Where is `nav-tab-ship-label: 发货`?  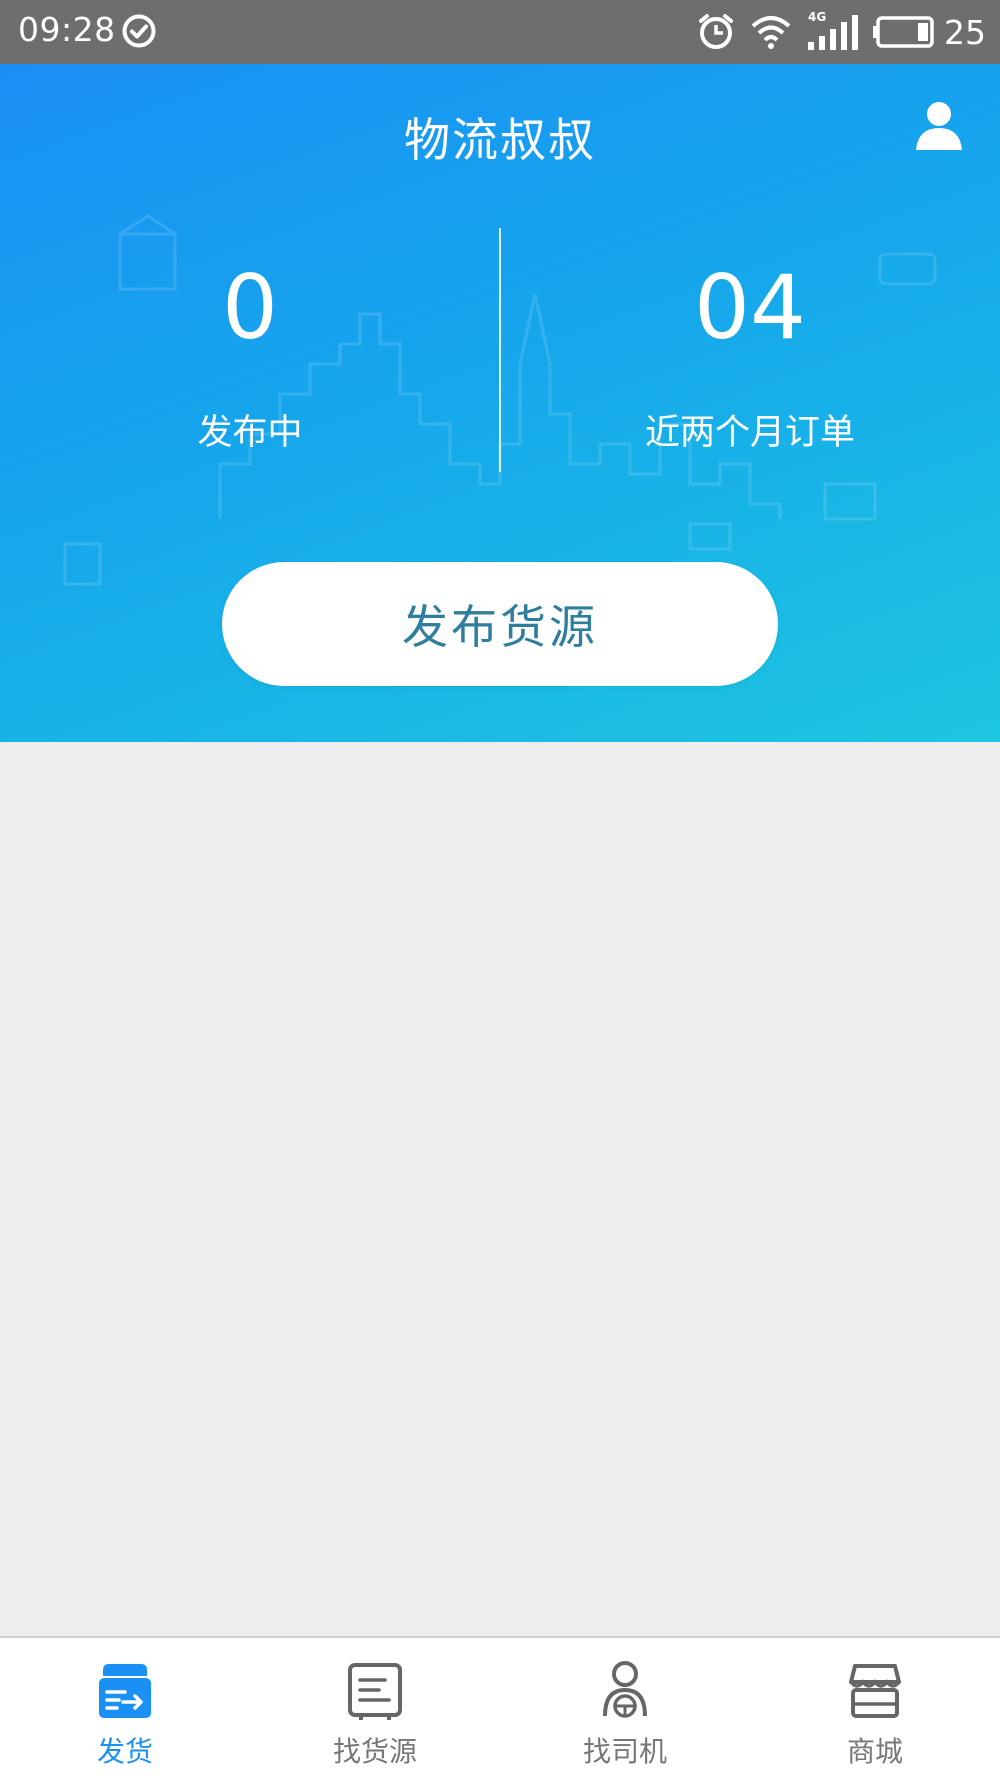 nav-tab-ship-label: 发货 is located at coordinates (124, 1751).